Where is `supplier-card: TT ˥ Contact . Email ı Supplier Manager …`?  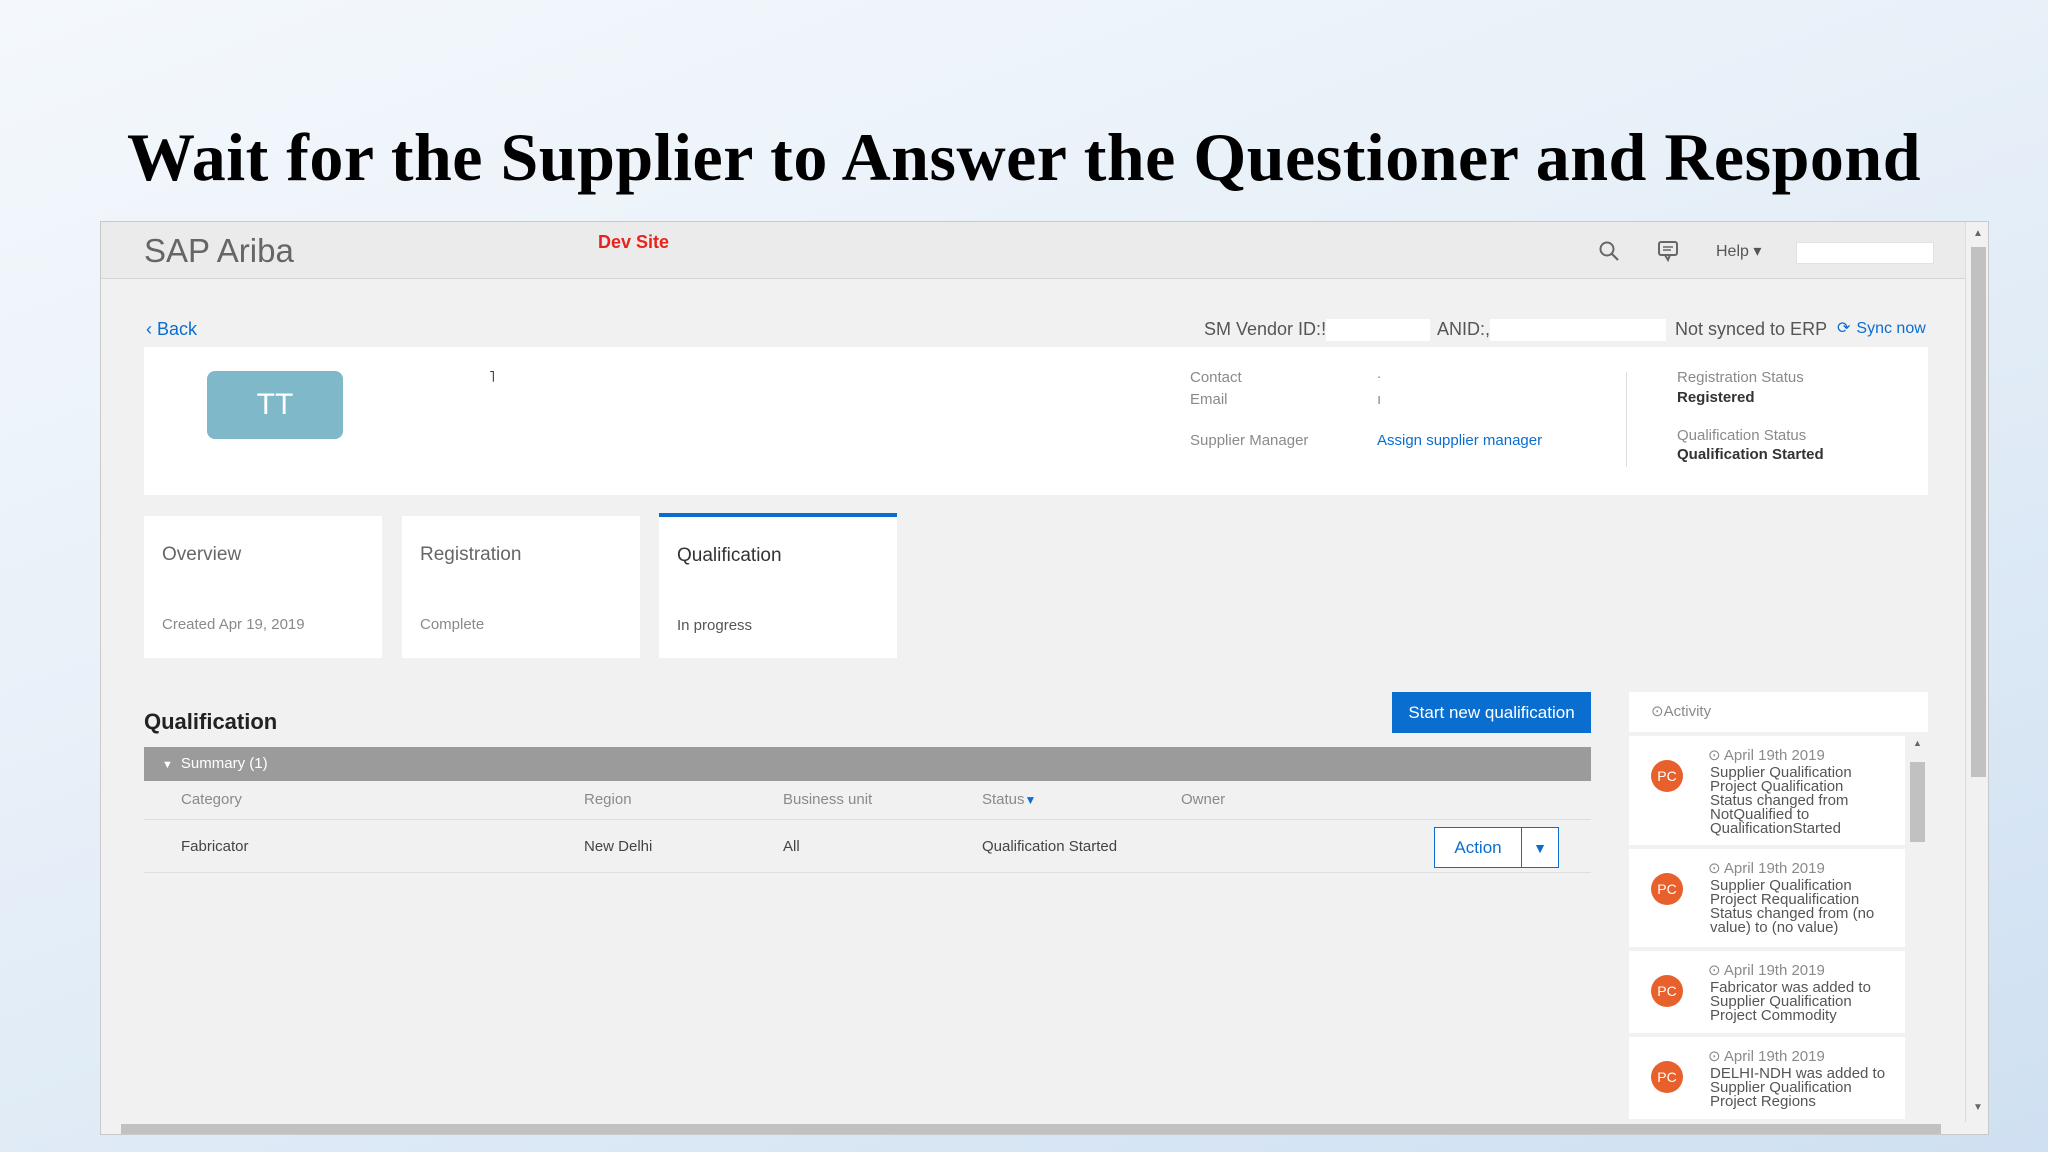
supplier-card: TT ˥ Contact . Email ı Supplier Manager … is located at coordinates (1036, 421).